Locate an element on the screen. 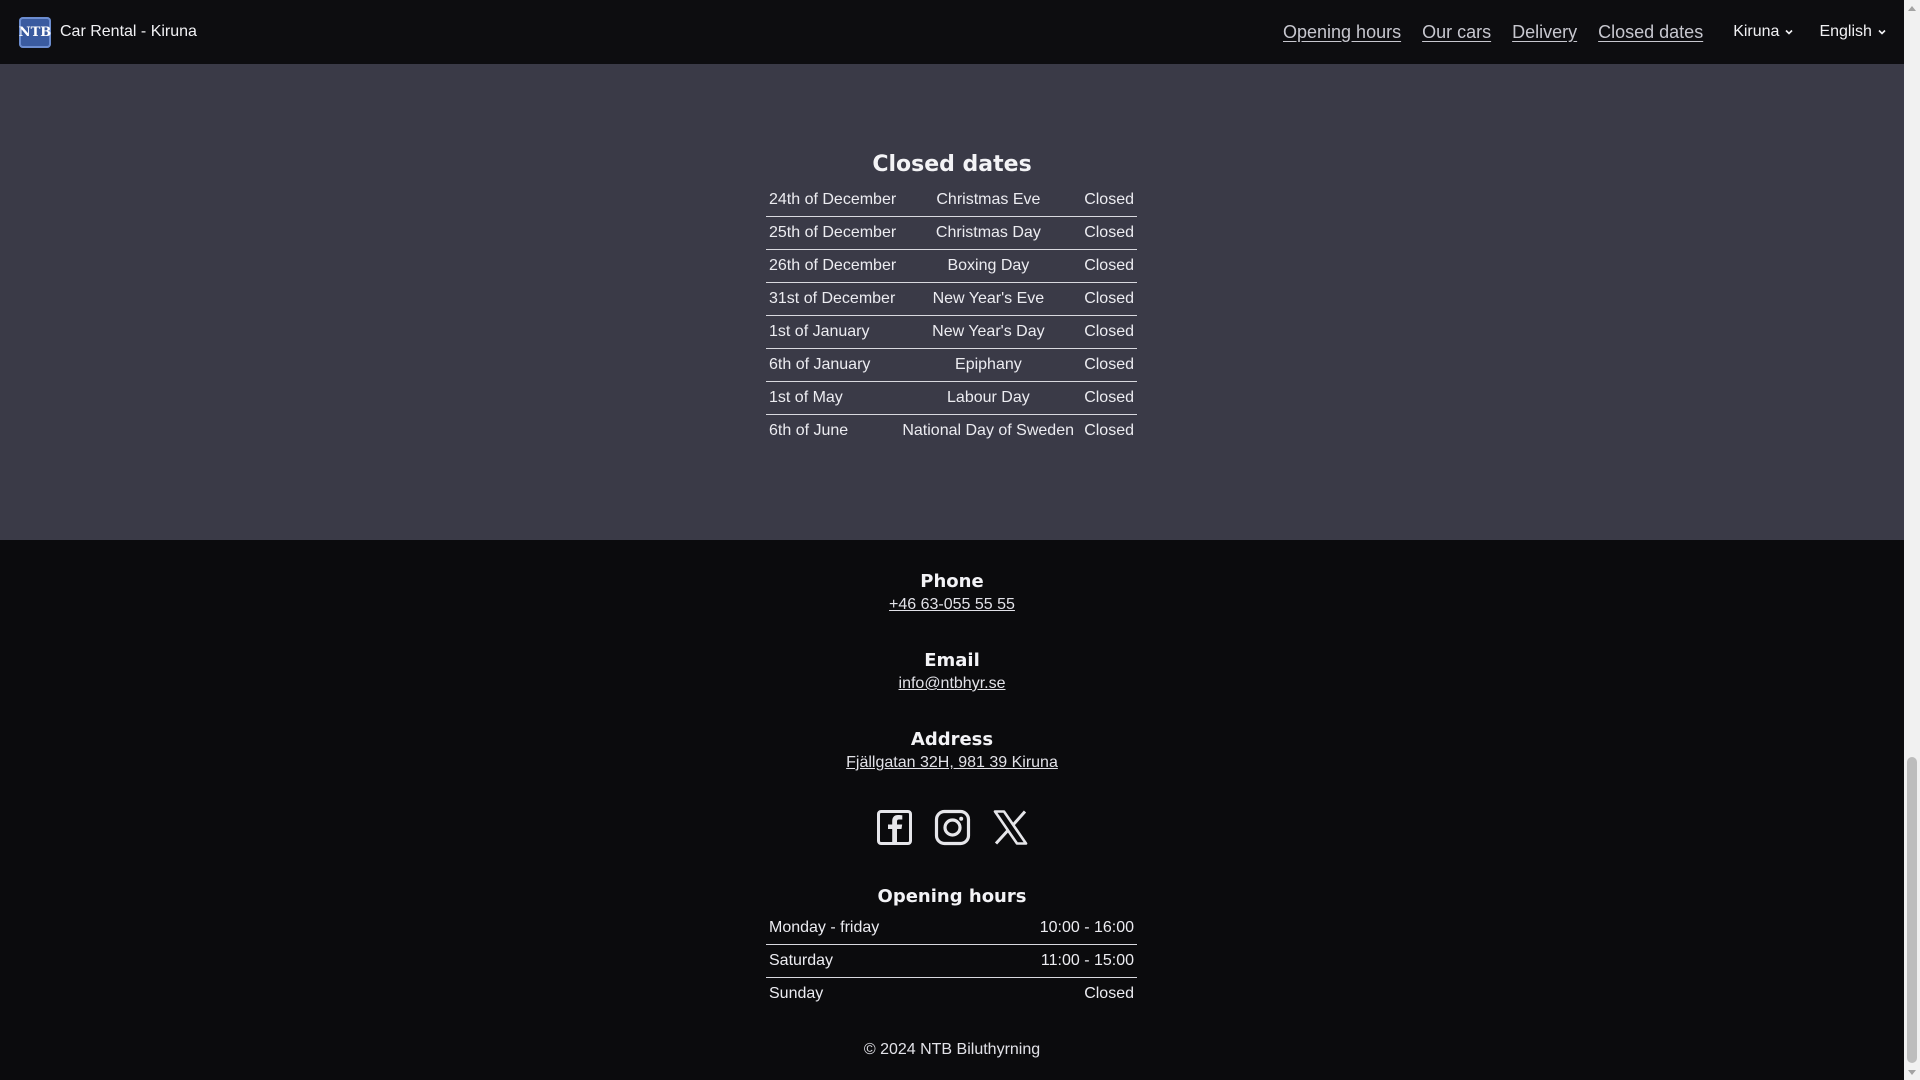 The height and width of the screenshot is (1080, 1920). hours-value: Closed is located at coordinates (1109, 993).